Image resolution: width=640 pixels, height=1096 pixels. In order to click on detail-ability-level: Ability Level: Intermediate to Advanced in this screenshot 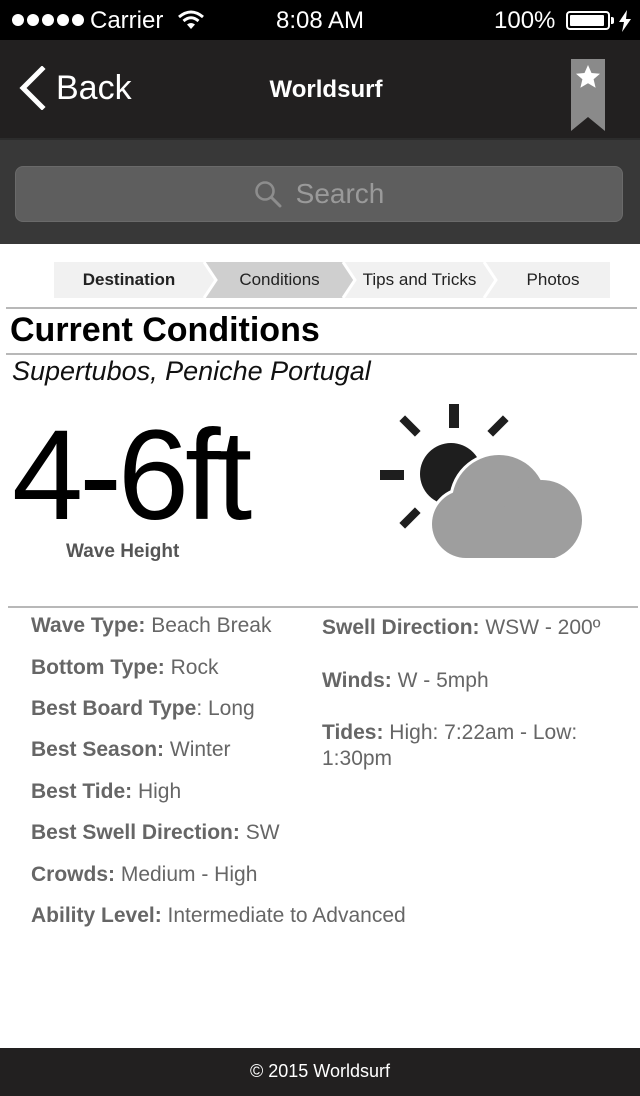, I will do `click(218, 915)`.